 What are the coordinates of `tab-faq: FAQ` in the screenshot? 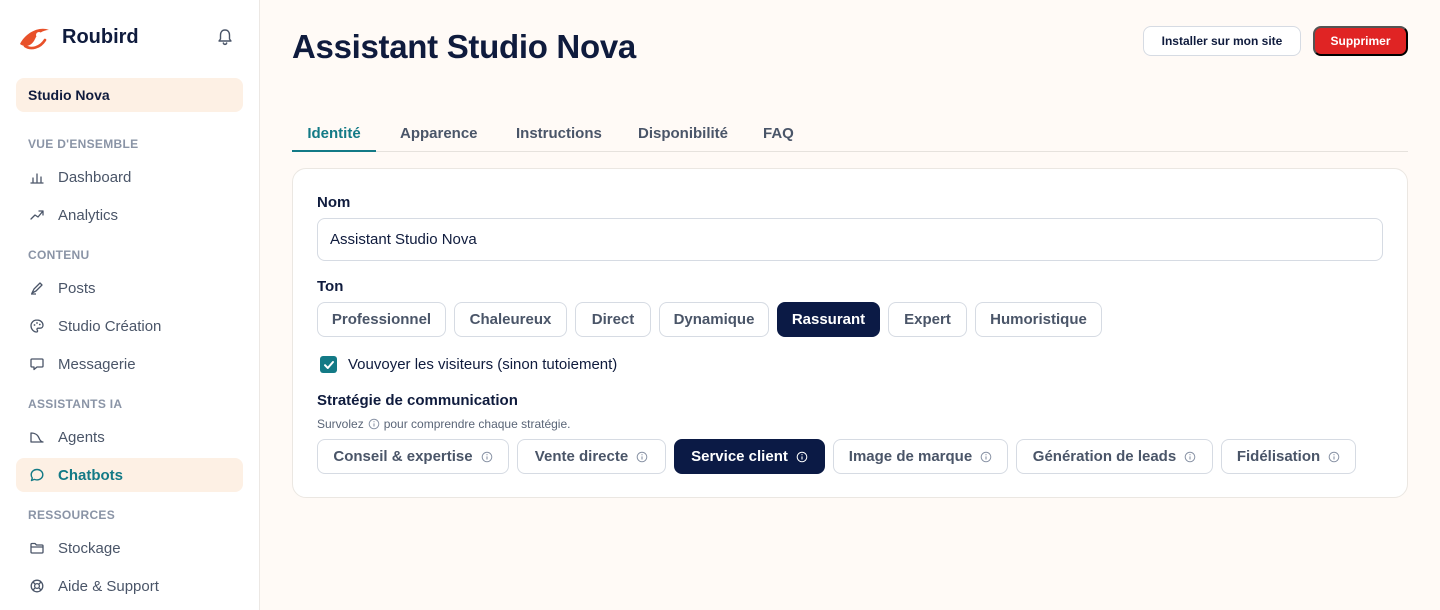 It's located at (778, 134).